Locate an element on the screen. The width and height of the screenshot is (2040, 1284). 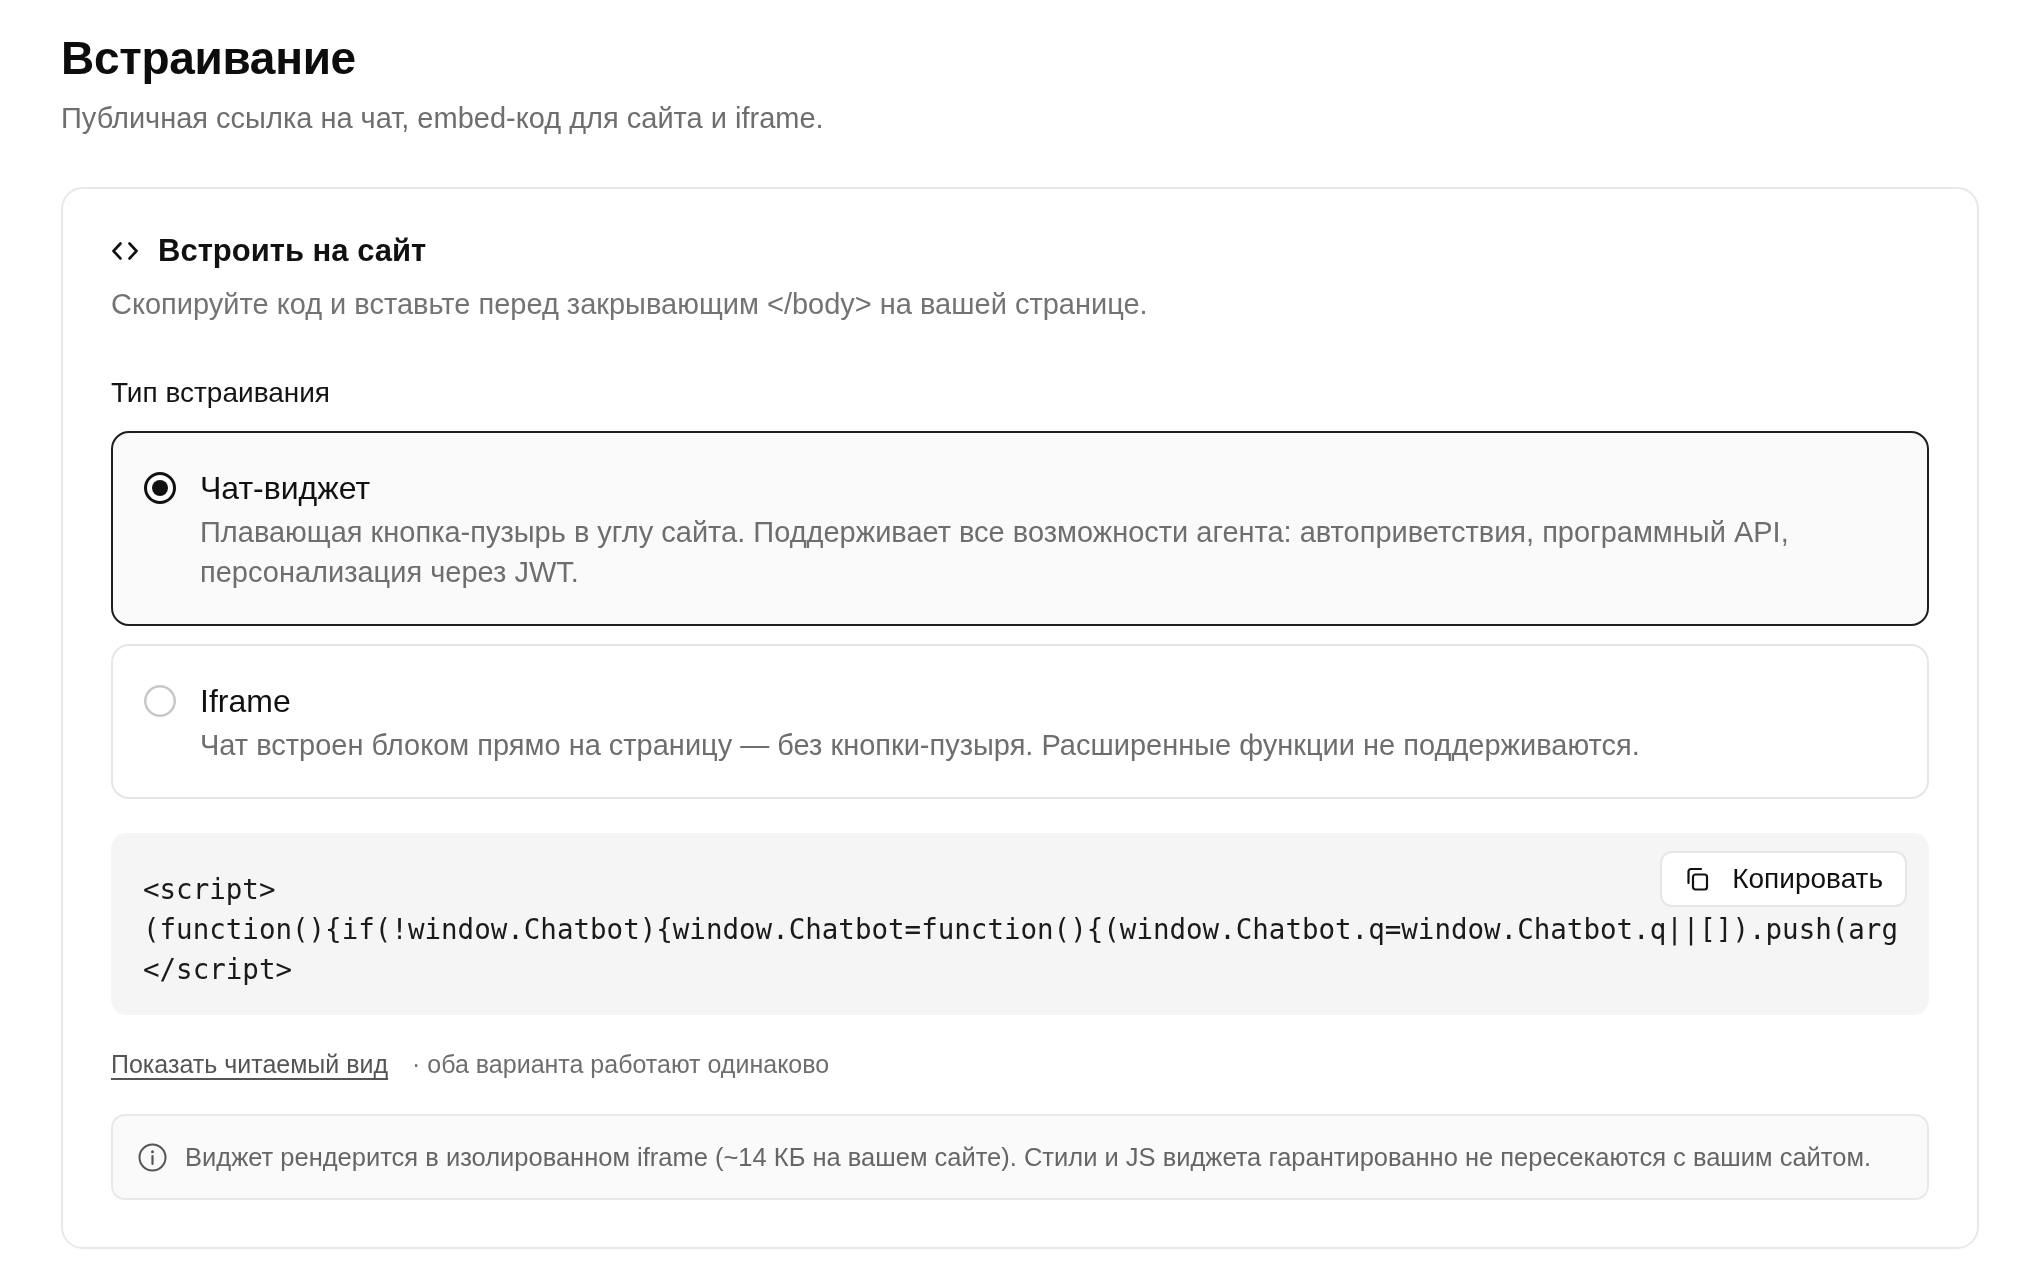
copy-button: Копировать is located at coordinates (1783, 879).